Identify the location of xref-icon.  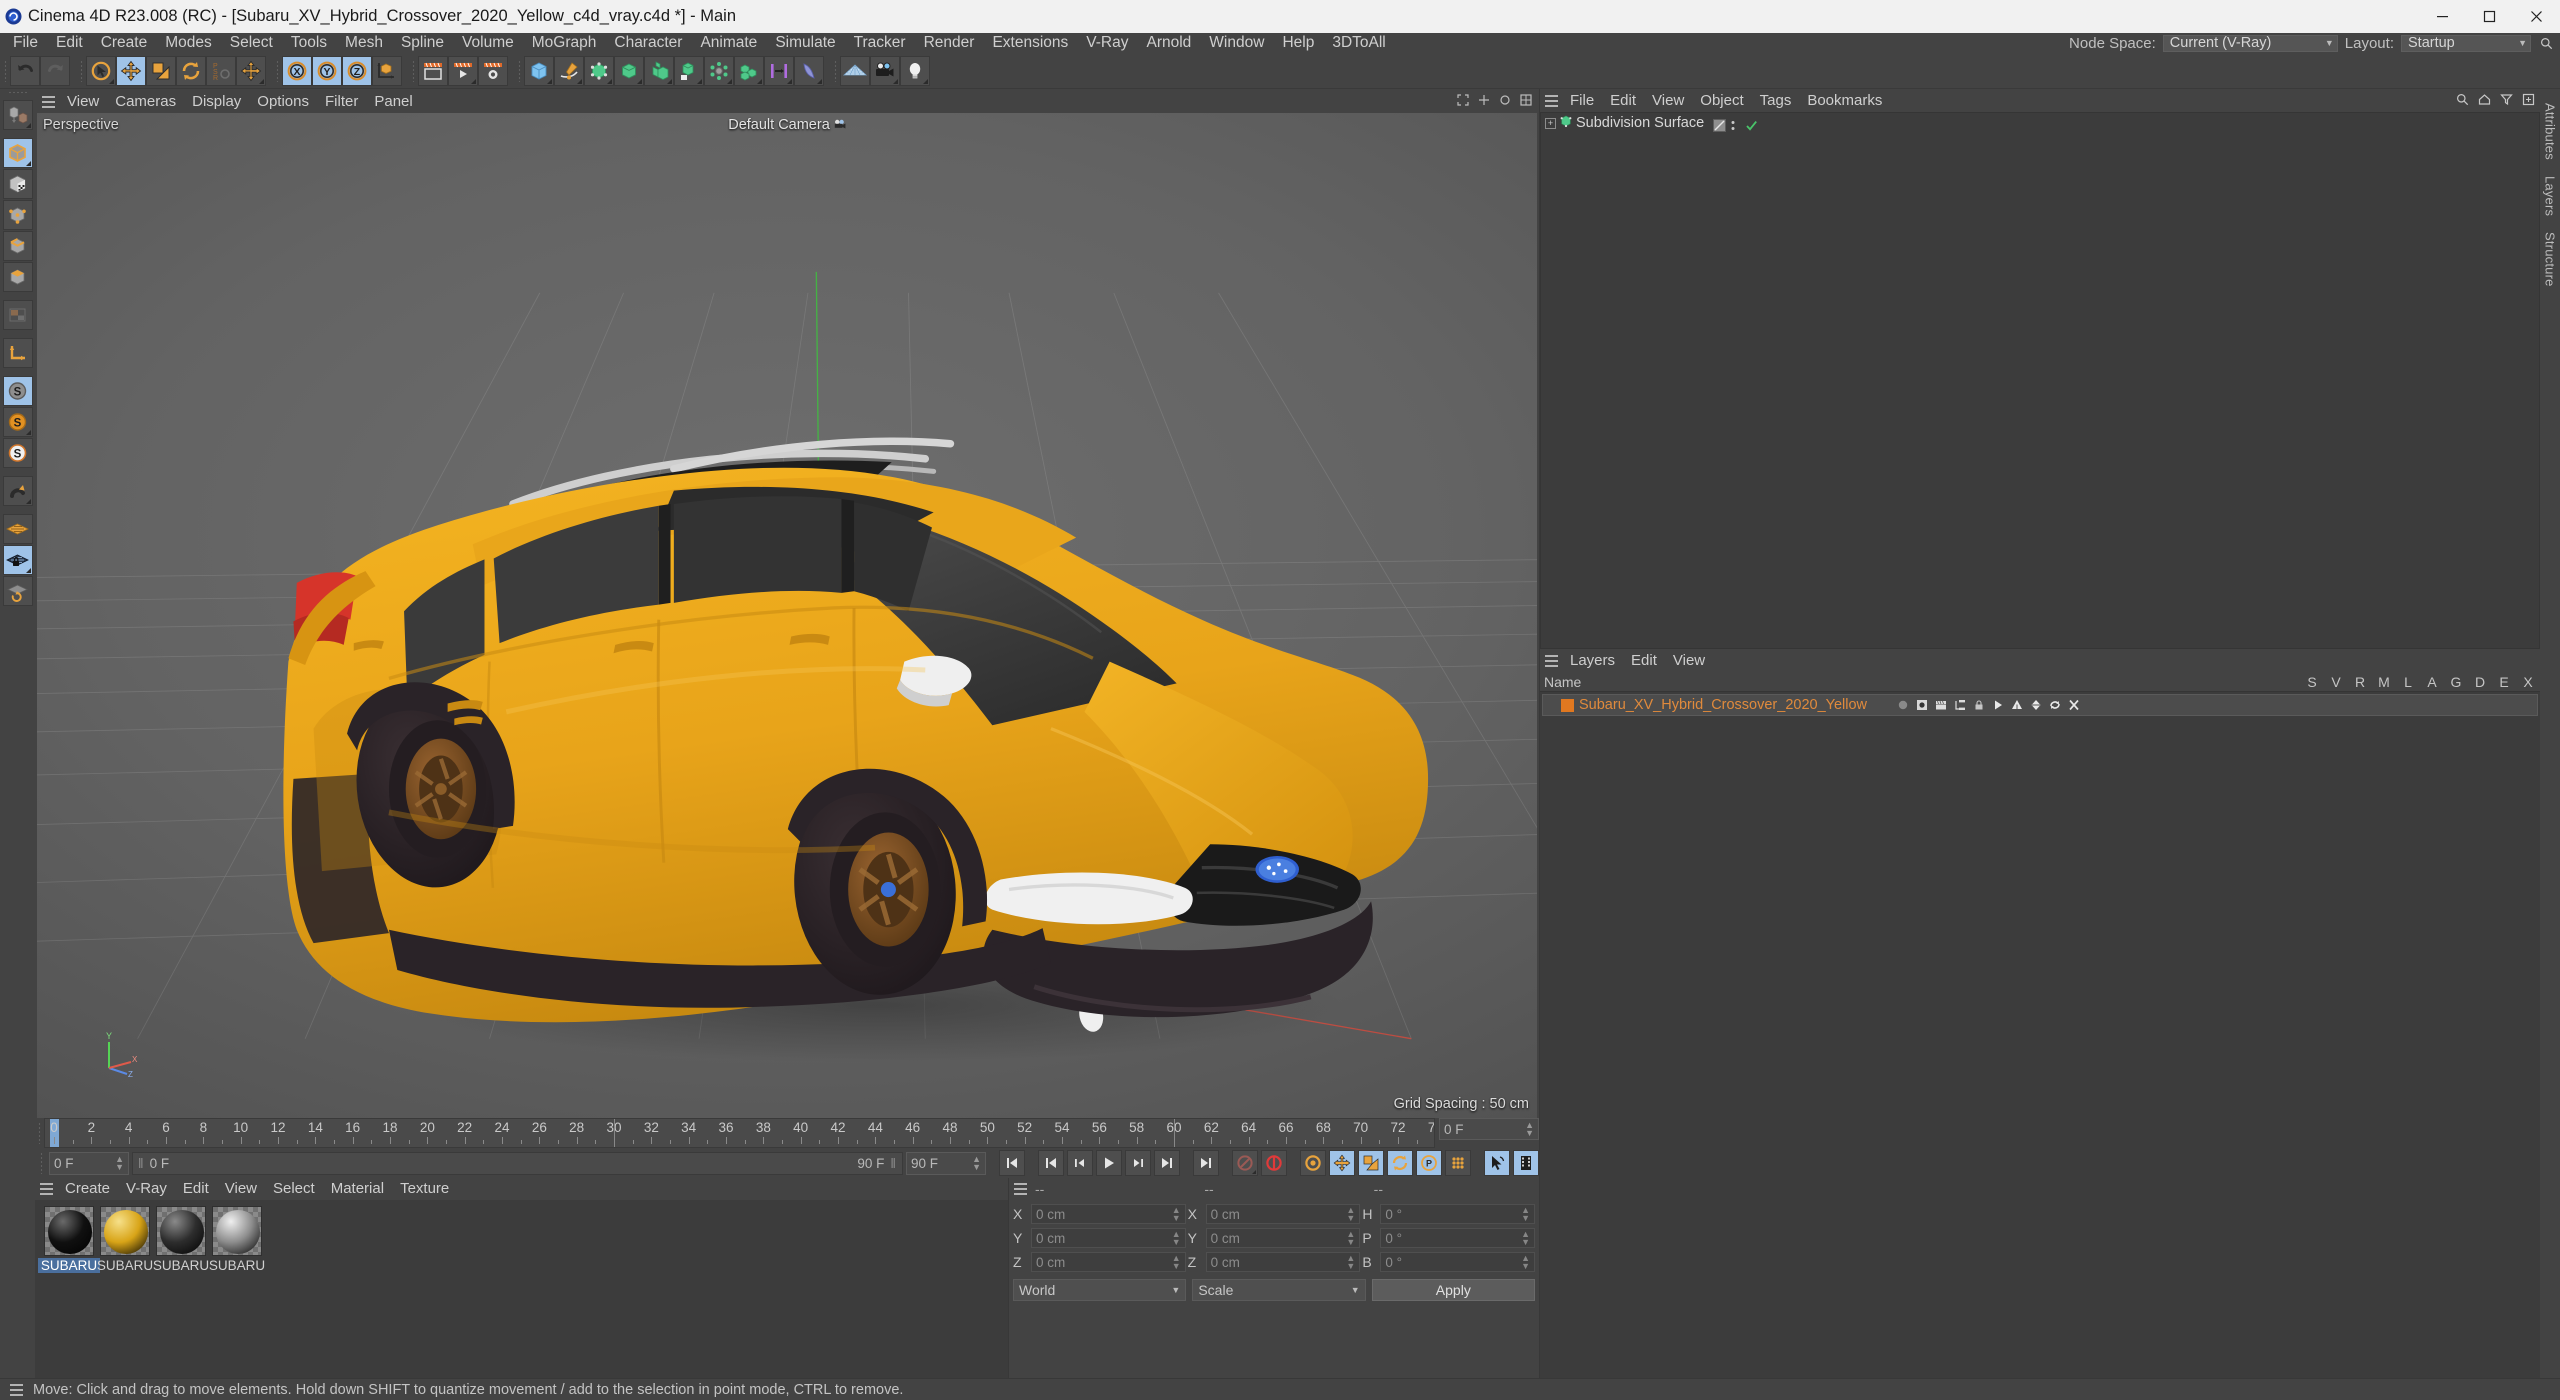
(2073, 705).